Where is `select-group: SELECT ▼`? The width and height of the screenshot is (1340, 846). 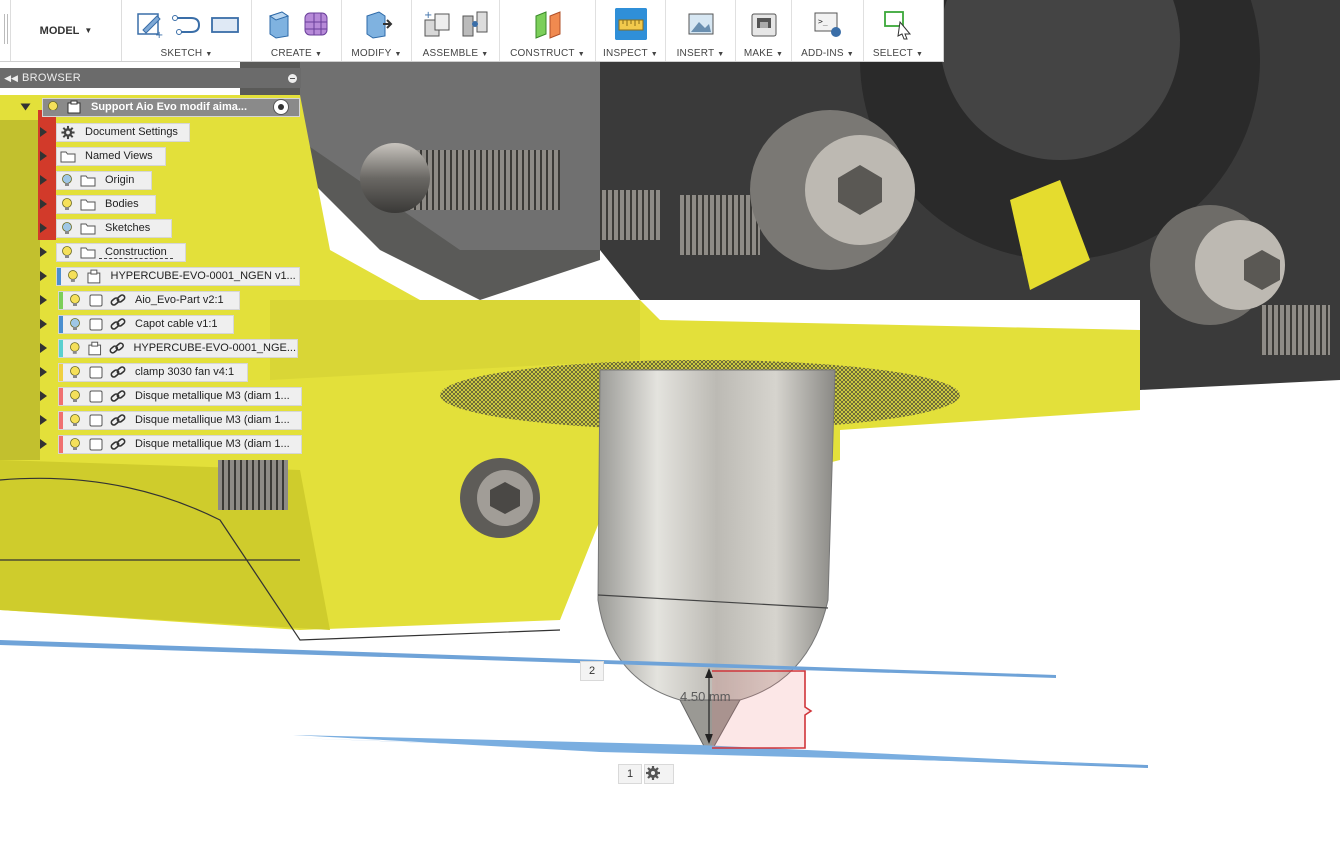 select-group: SELECT ▼ is located at coordinates (898, 30).